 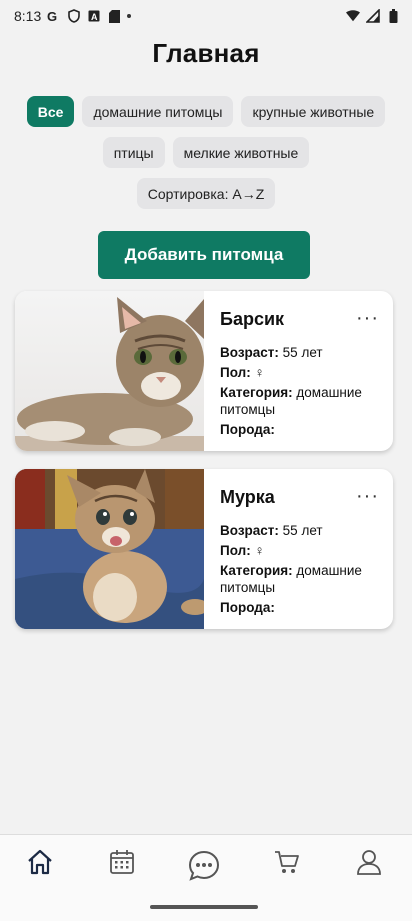 I want to click on filter-chip-birds: птицы, so click(x=133, y=152).